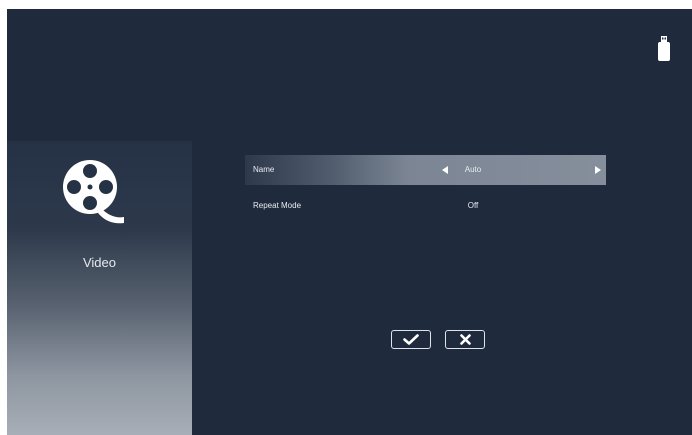 Image resolution: width=692 pixels, height=435 pixels. Describe the element at coordinates (264, 169) in the screenshot. I see `setting-label: Name` at that location.